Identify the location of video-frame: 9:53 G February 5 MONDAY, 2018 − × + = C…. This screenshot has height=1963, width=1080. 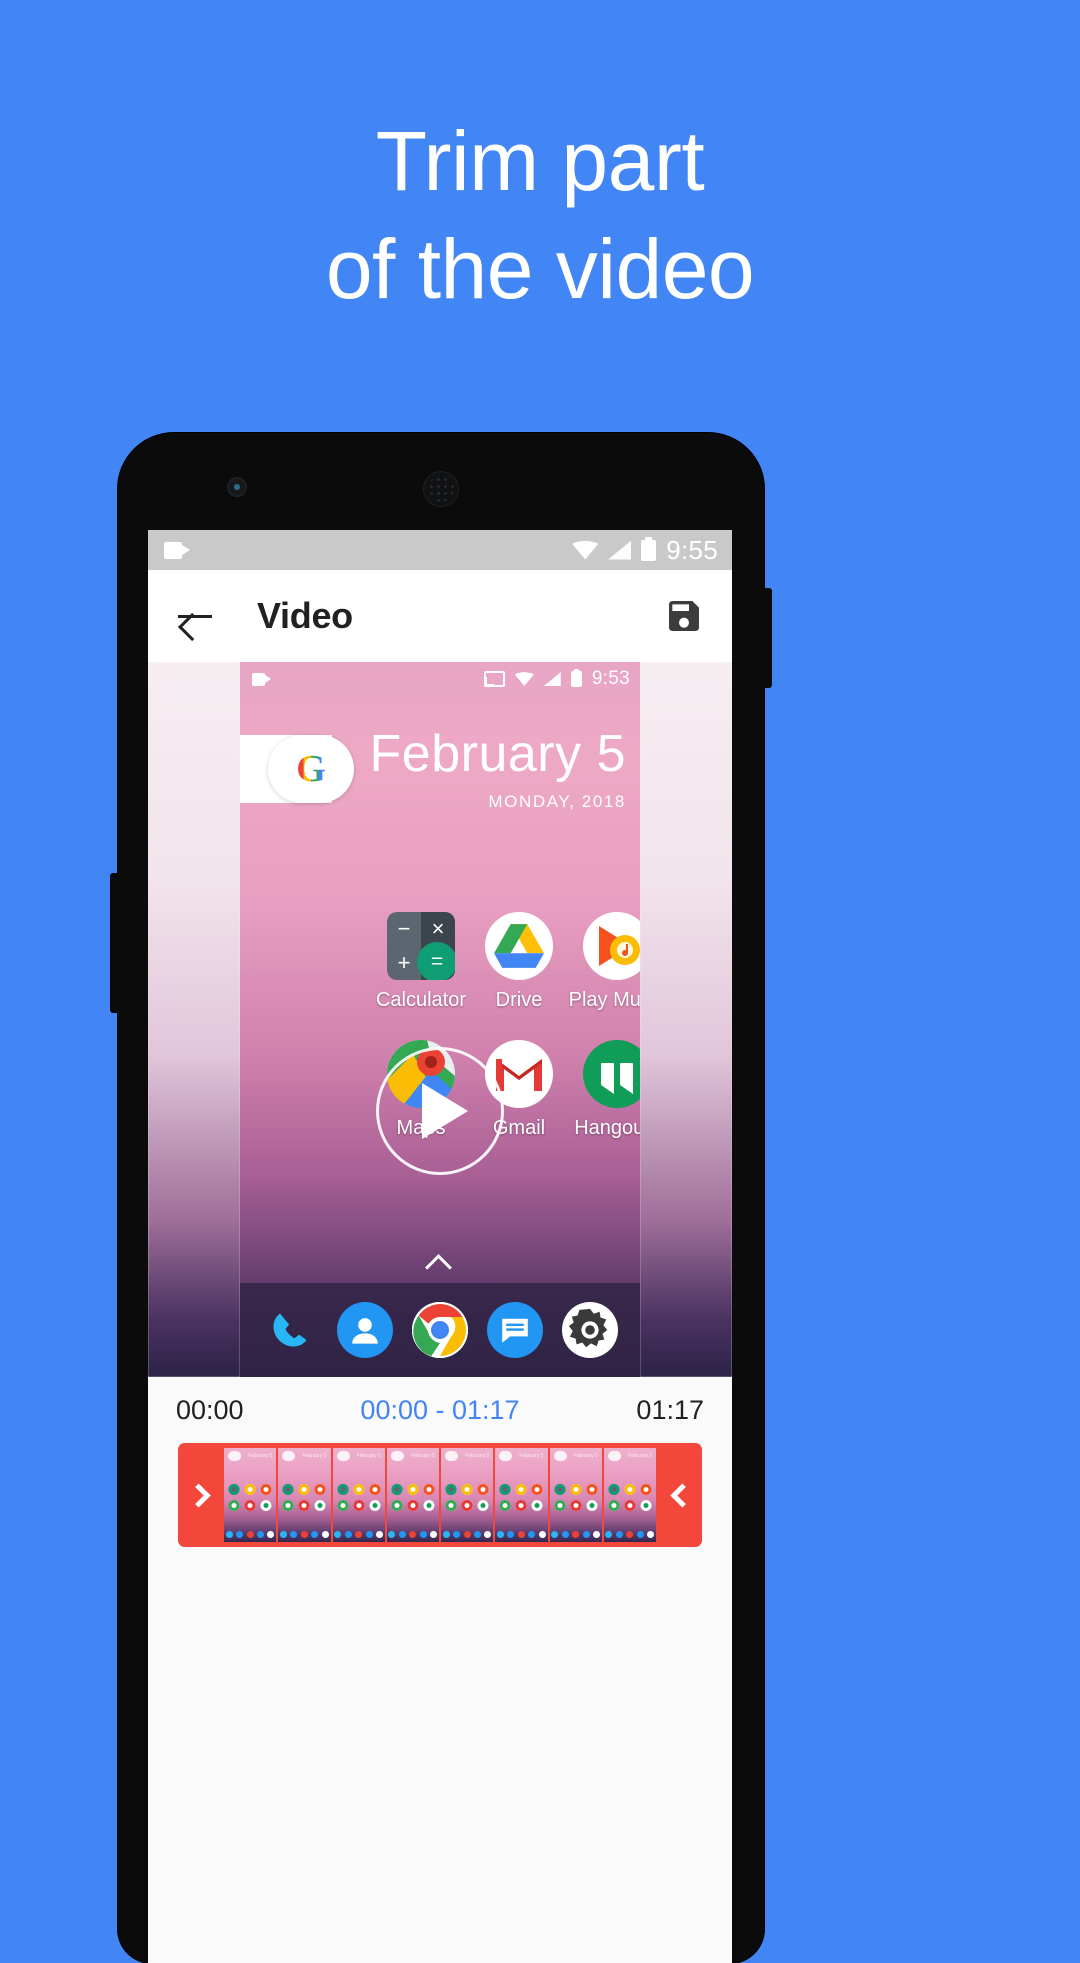
(440, 1019).